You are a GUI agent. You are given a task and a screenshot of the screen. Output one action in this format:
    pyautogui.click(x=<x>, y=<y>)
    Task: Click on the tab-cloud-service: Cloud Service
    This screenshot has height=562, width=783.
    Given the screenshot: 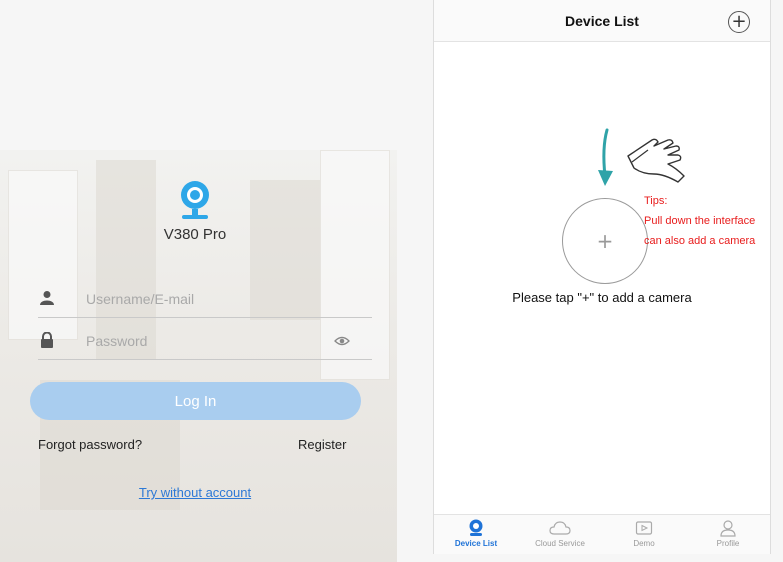 What is the action you would take?
    pyautogui.click(x=560, y=536)
    